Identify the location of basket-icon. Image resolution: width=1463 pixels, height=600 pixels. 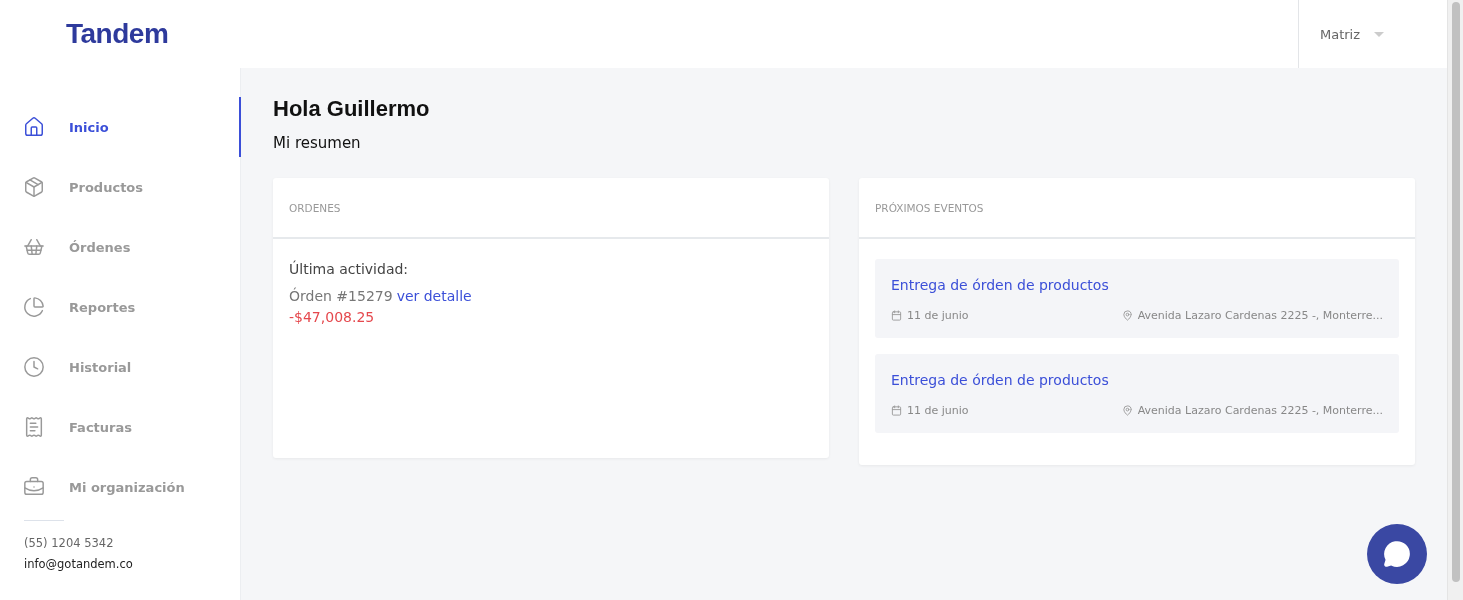
(34, 247).